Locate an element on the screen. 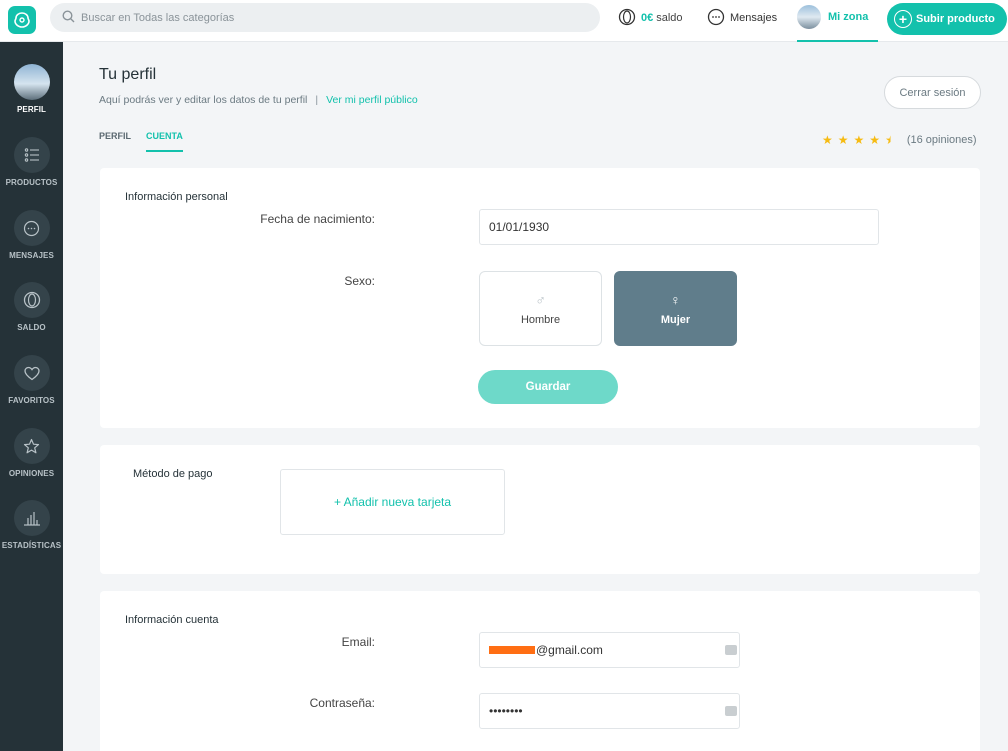 This screenshot has width=1008, height=751. saldo-amount: 0€ is located at coordinates (647, 18).